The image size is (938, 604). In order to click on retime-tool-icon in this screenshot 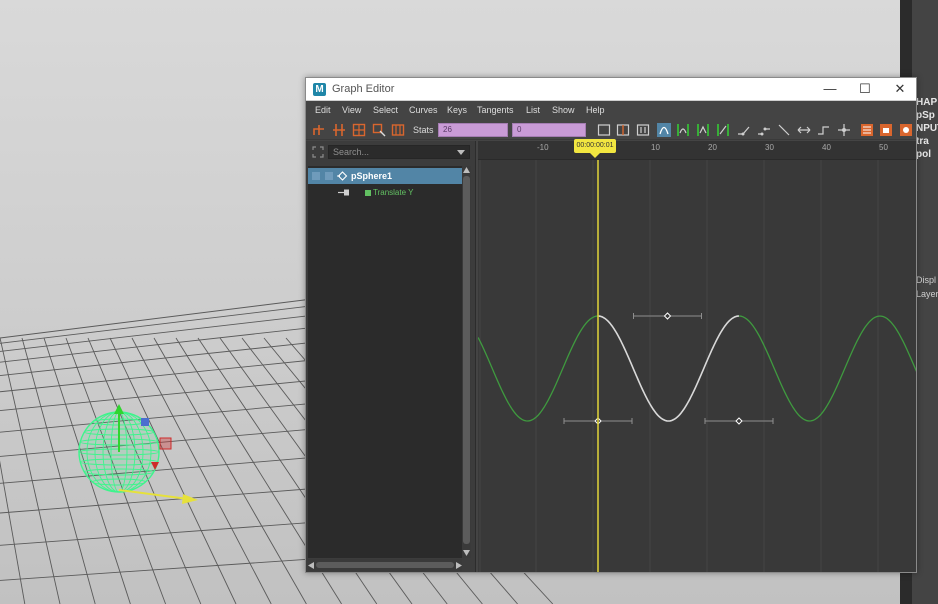, I will do `click(398, 130)`.